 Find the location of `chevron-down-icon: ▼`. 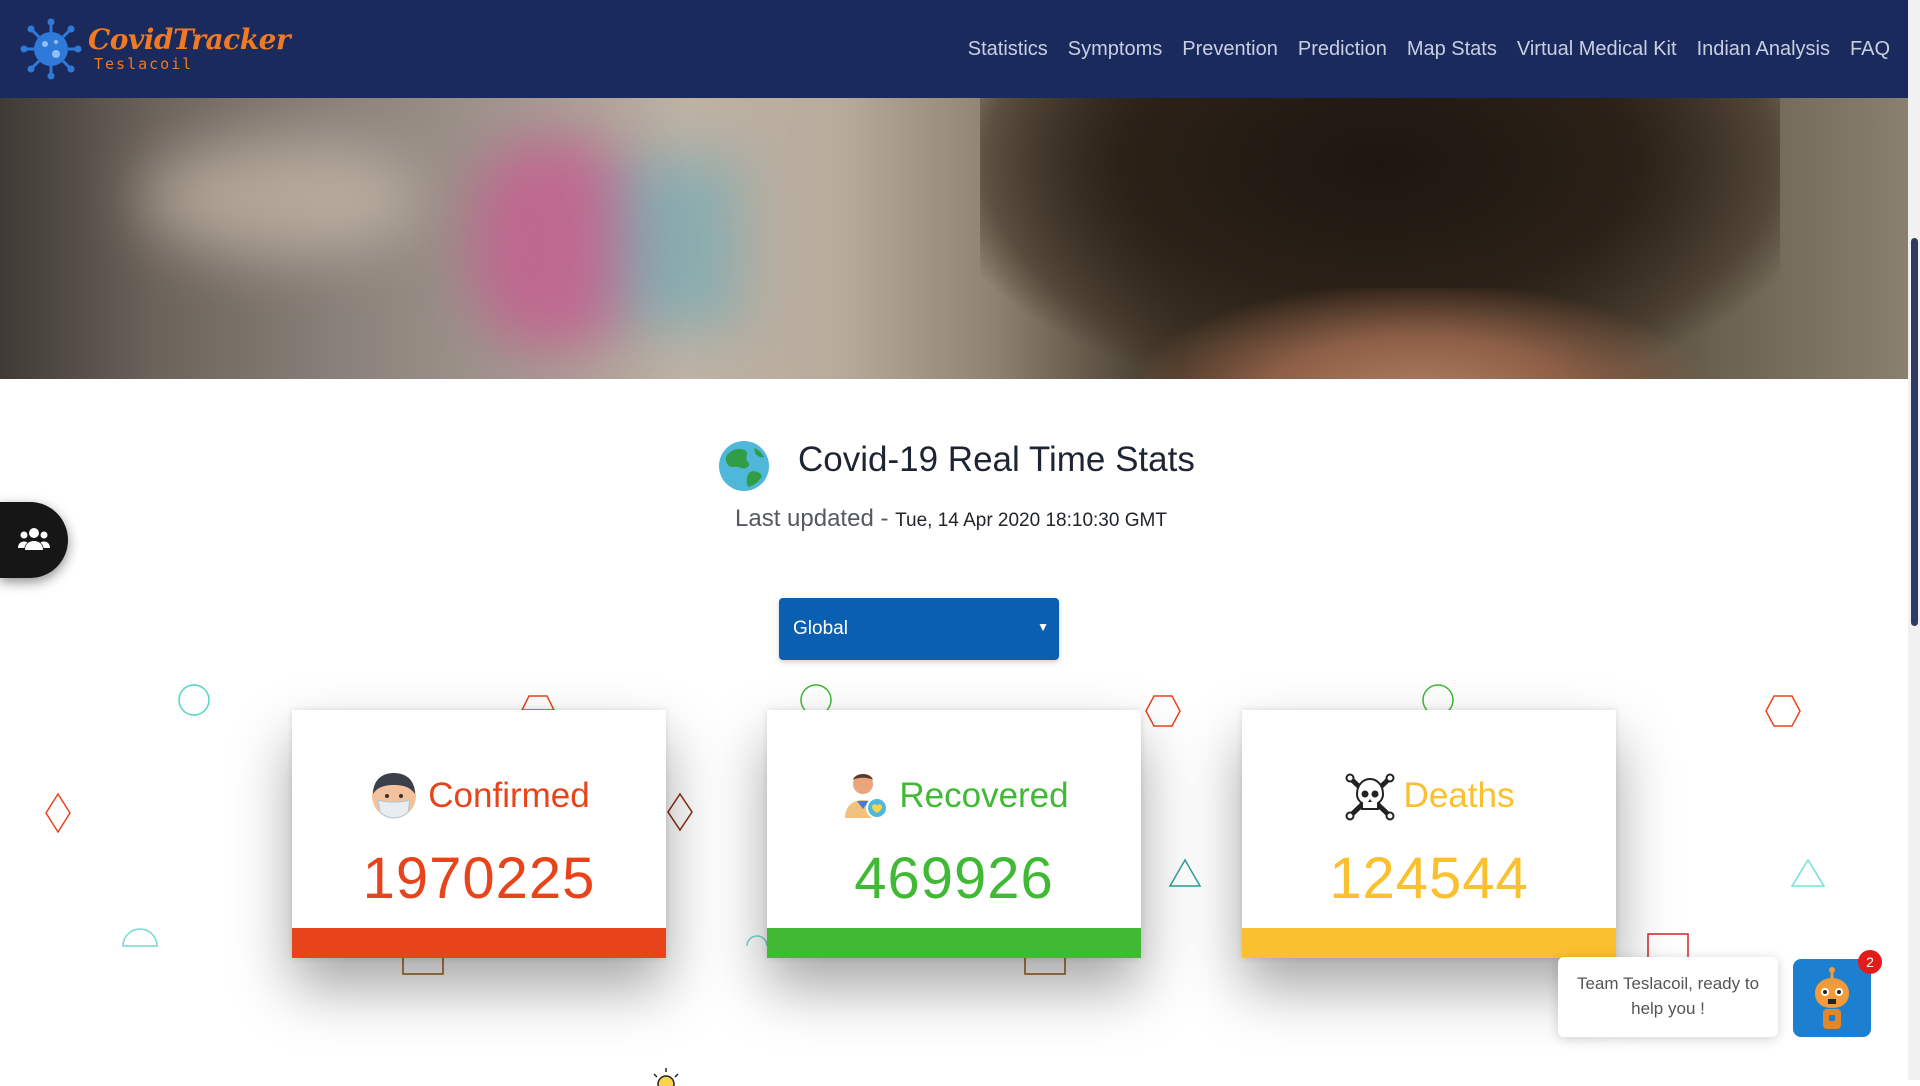

chevron-down-icon: ▼ is located at coordinates (1043, 627).